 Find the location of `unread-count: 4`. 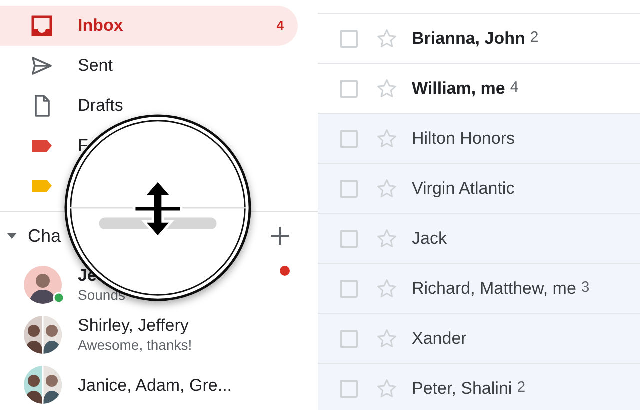

unread-count: 4 is located at coordinates (280, 26).